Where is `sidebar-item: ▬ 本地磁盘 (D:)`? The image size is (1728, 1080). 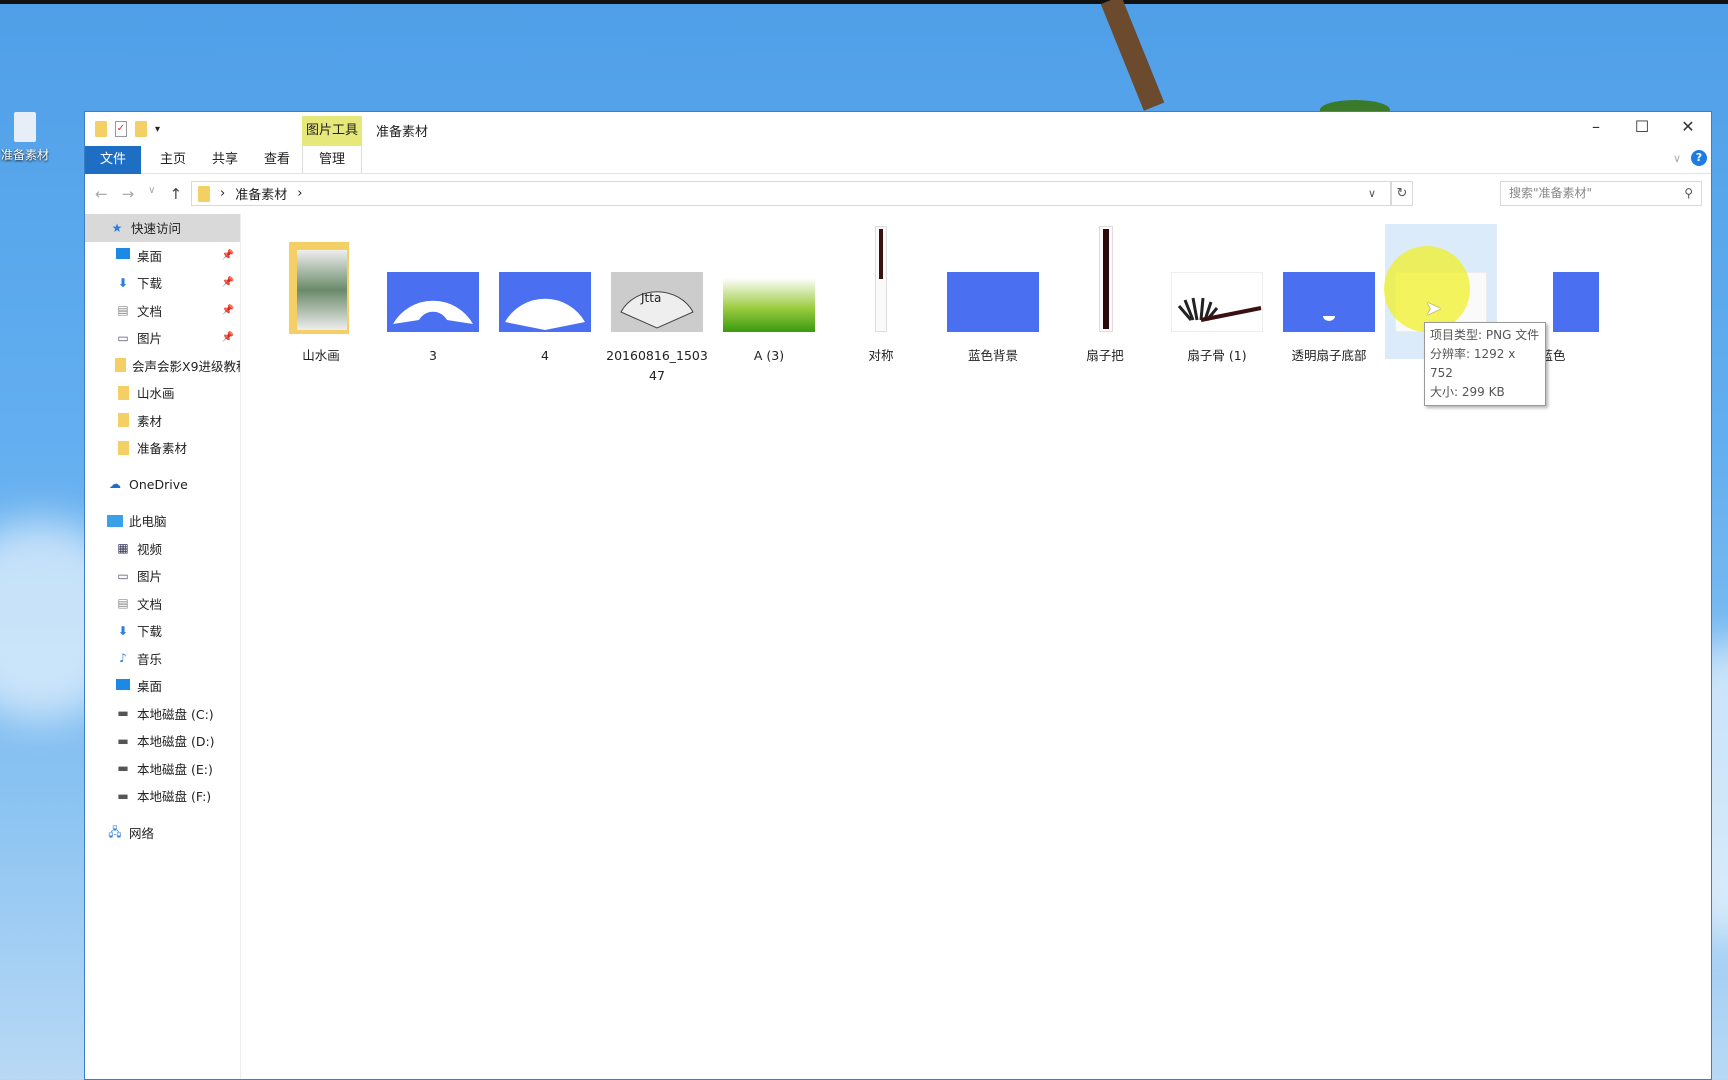 sidebar-item: ▬ 本地磁盘 (D:) is located at coordinates (162, 741).